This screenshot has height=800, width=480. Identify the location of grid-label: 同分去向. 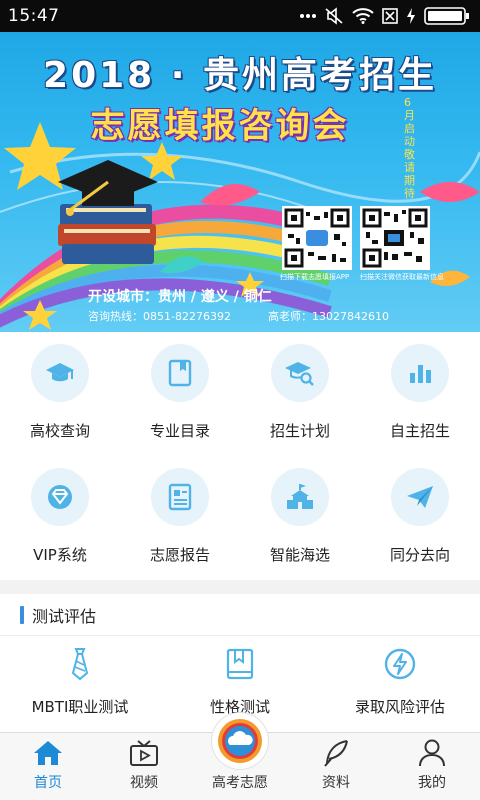
(419, 555).